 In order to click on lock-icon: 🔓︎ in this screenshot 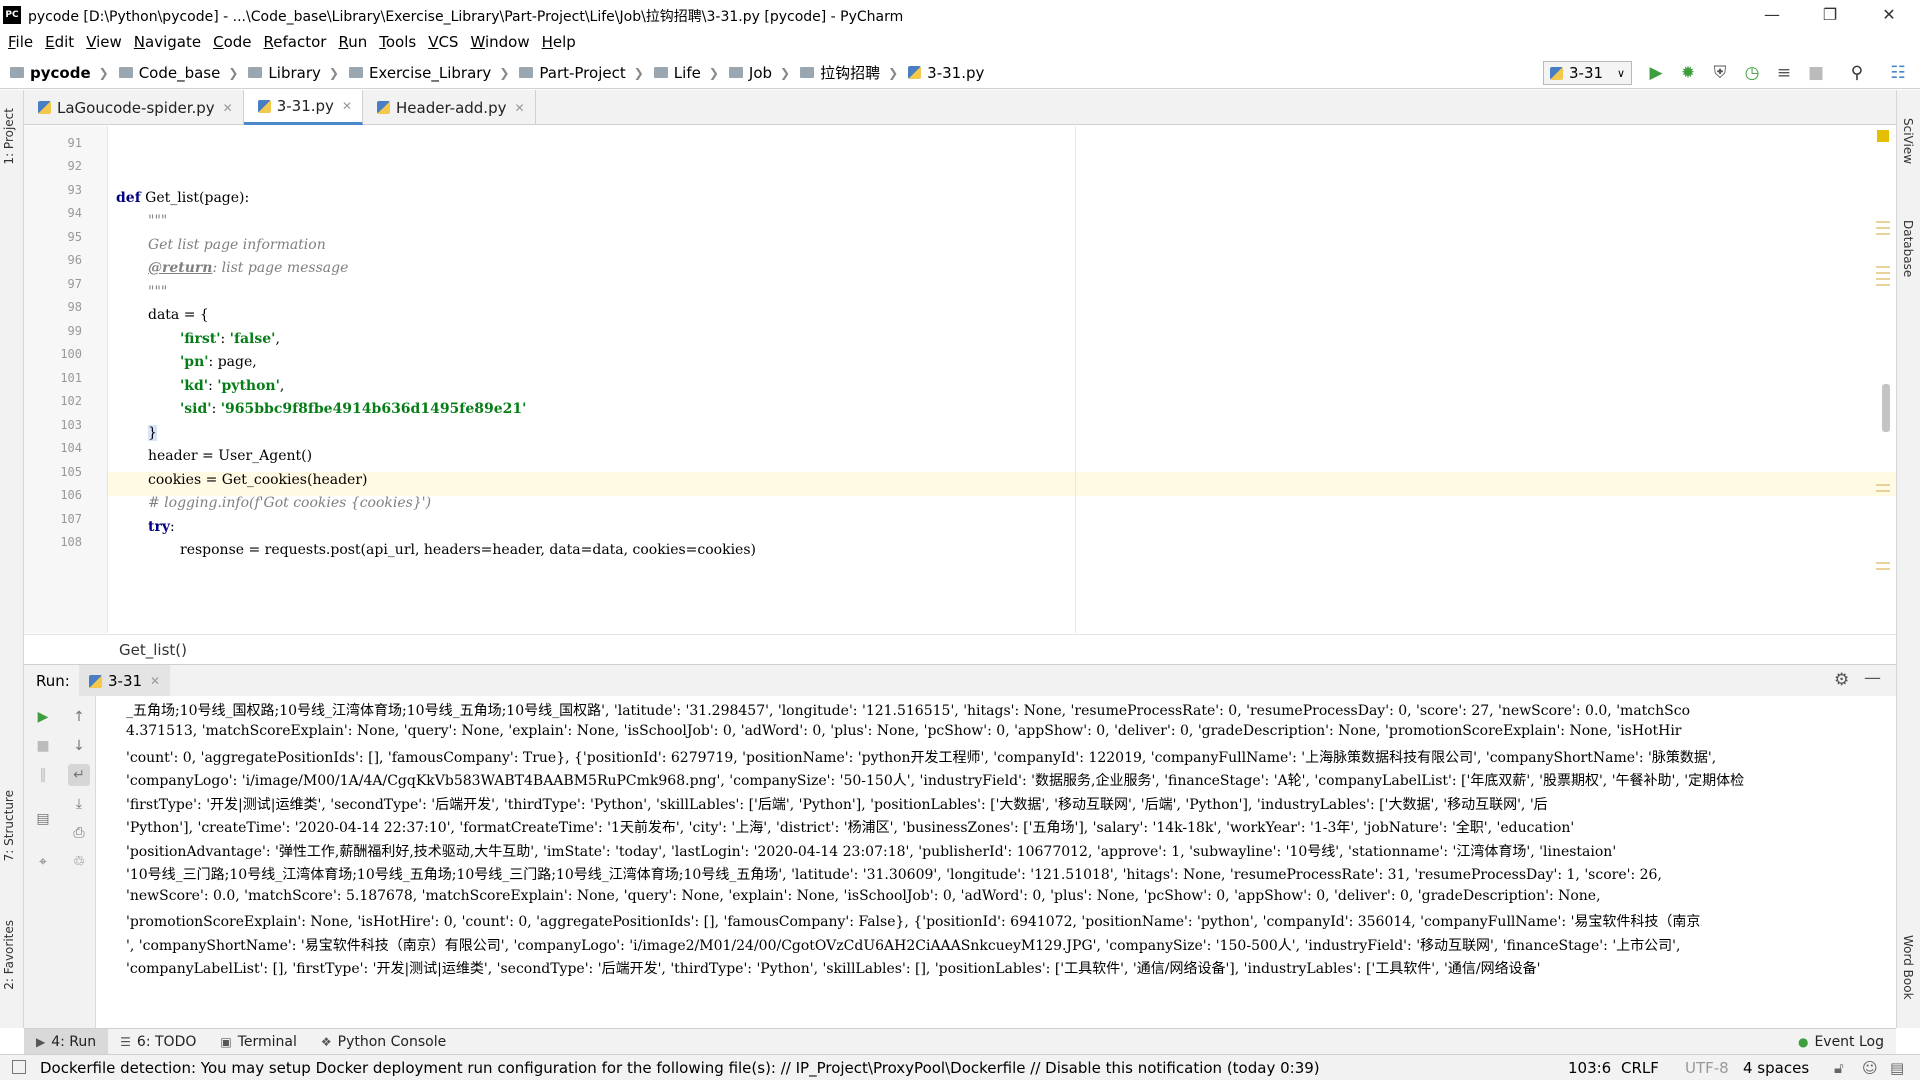, I will do `click(1839, 1068)`.